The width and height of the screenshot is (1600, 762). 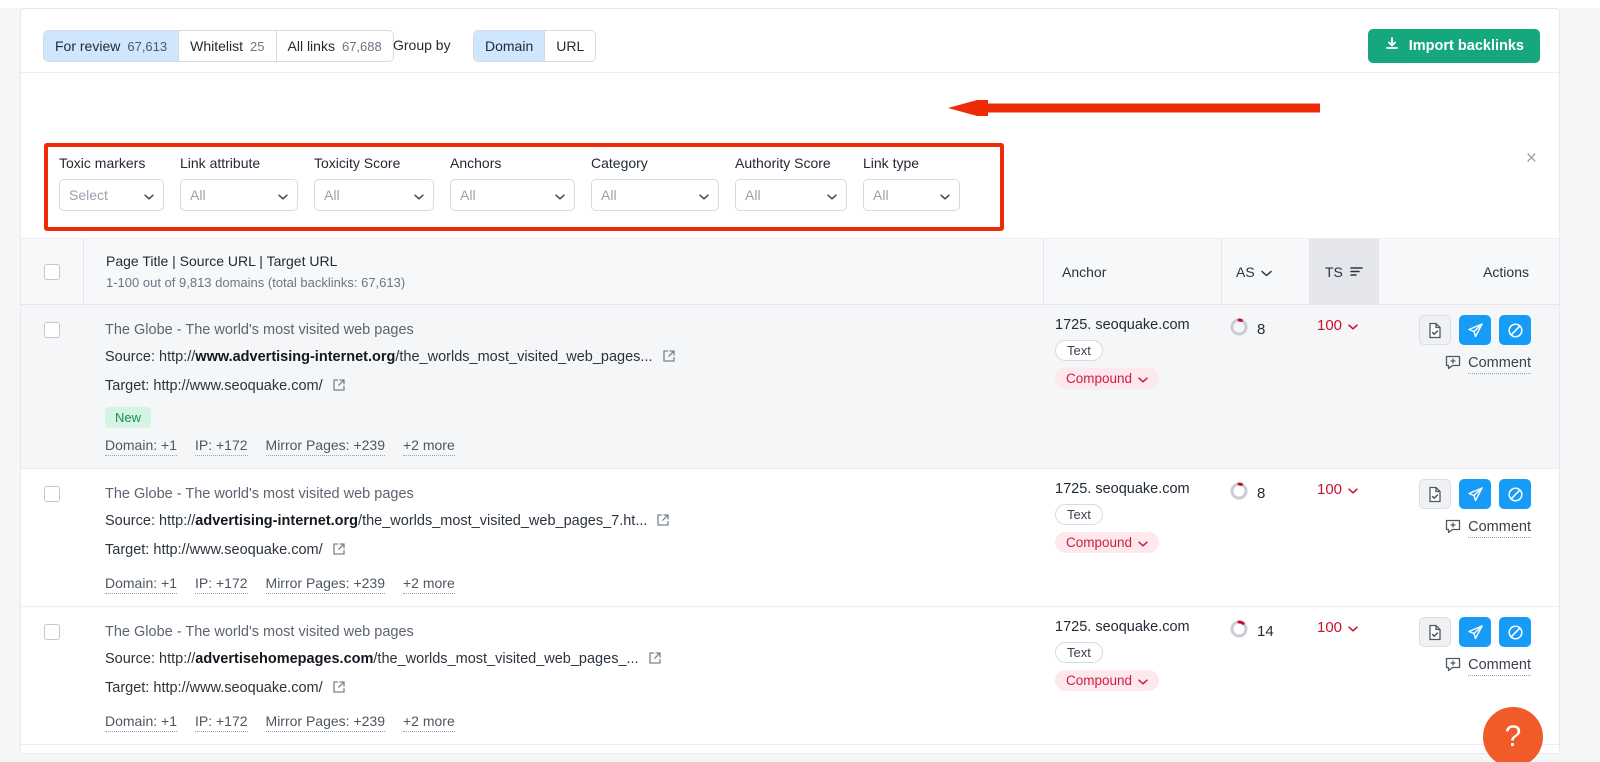 What do you see at coordinates (655, 195) in the screenshot?
I see `filter-category-select: All` at bounding box center [655, 195].